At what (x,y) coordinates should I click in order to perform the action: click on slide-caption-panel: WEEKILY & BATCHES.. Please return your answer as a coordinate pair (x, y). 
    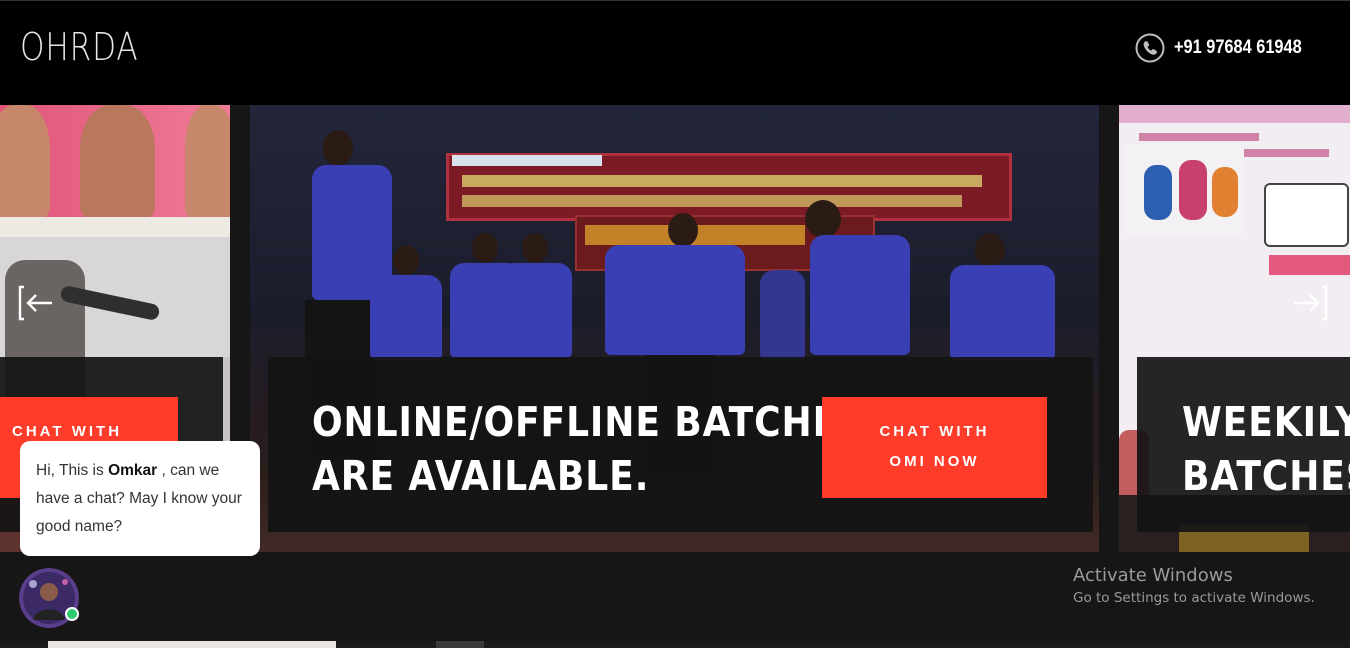
    Looking at the image, I should click on (1243, 444).